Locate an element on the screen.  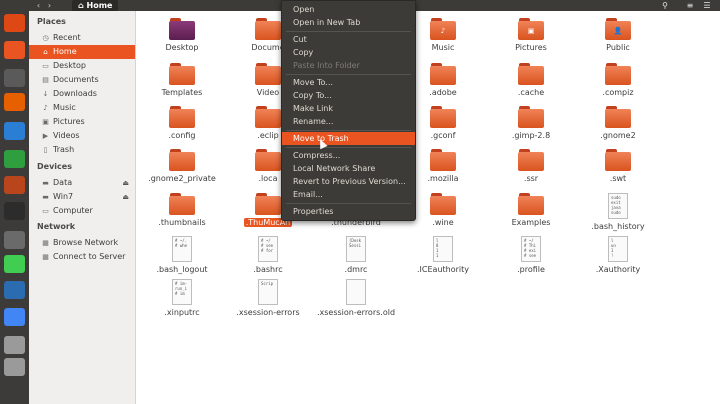
folder-item: .cache is located at coordinates (531, 80).